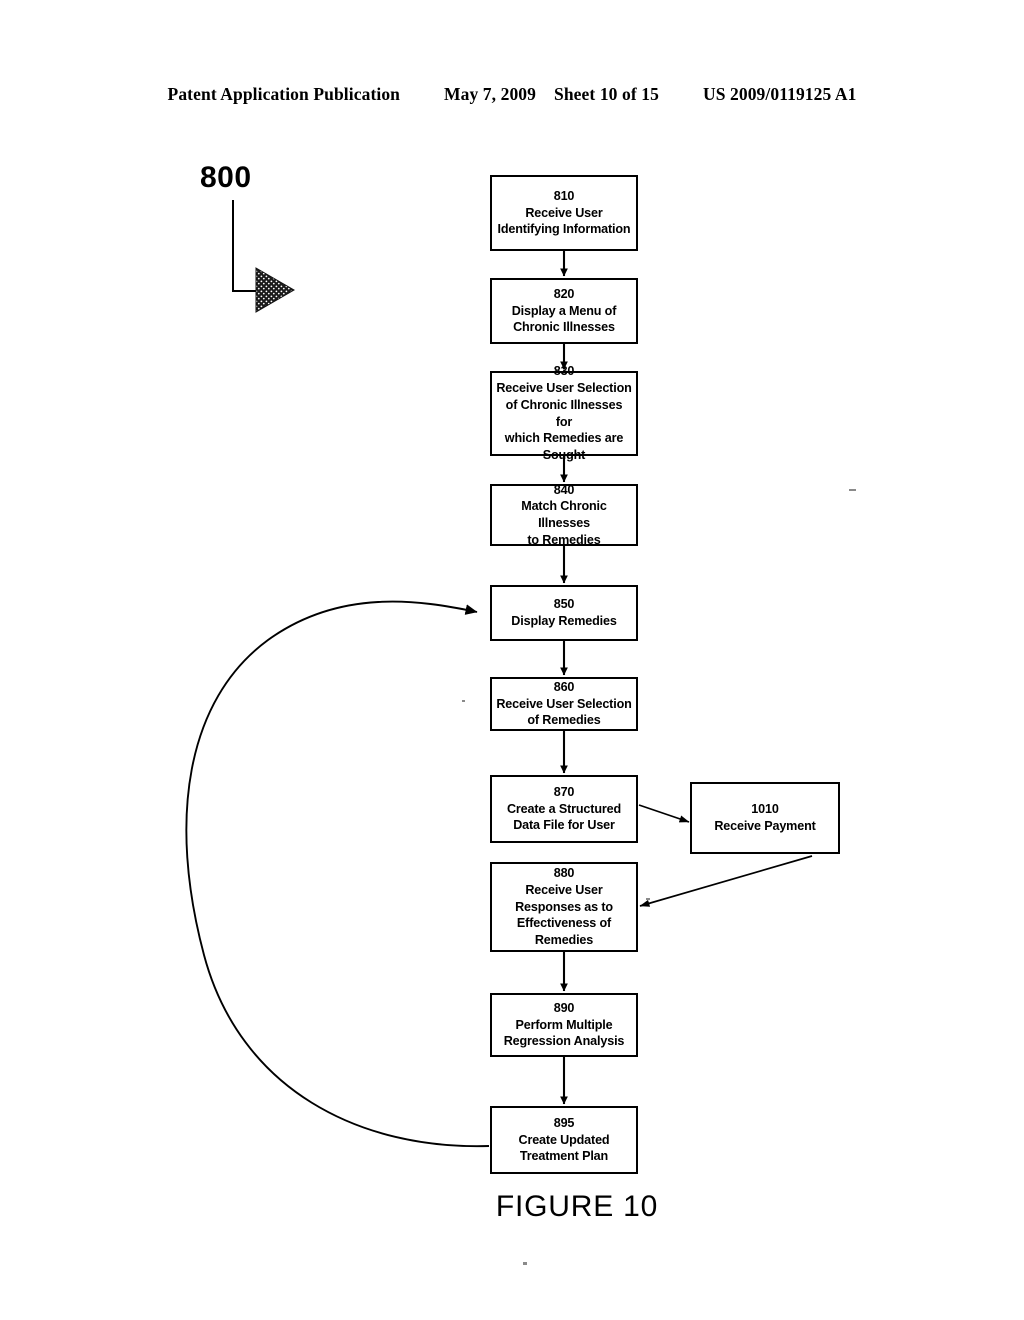 The image size is (1024, 1320). Describe the element at coordinates (564, 221) in the screenshot. I see `flow-box-810-text: Receive User Identifying Information` at that location.